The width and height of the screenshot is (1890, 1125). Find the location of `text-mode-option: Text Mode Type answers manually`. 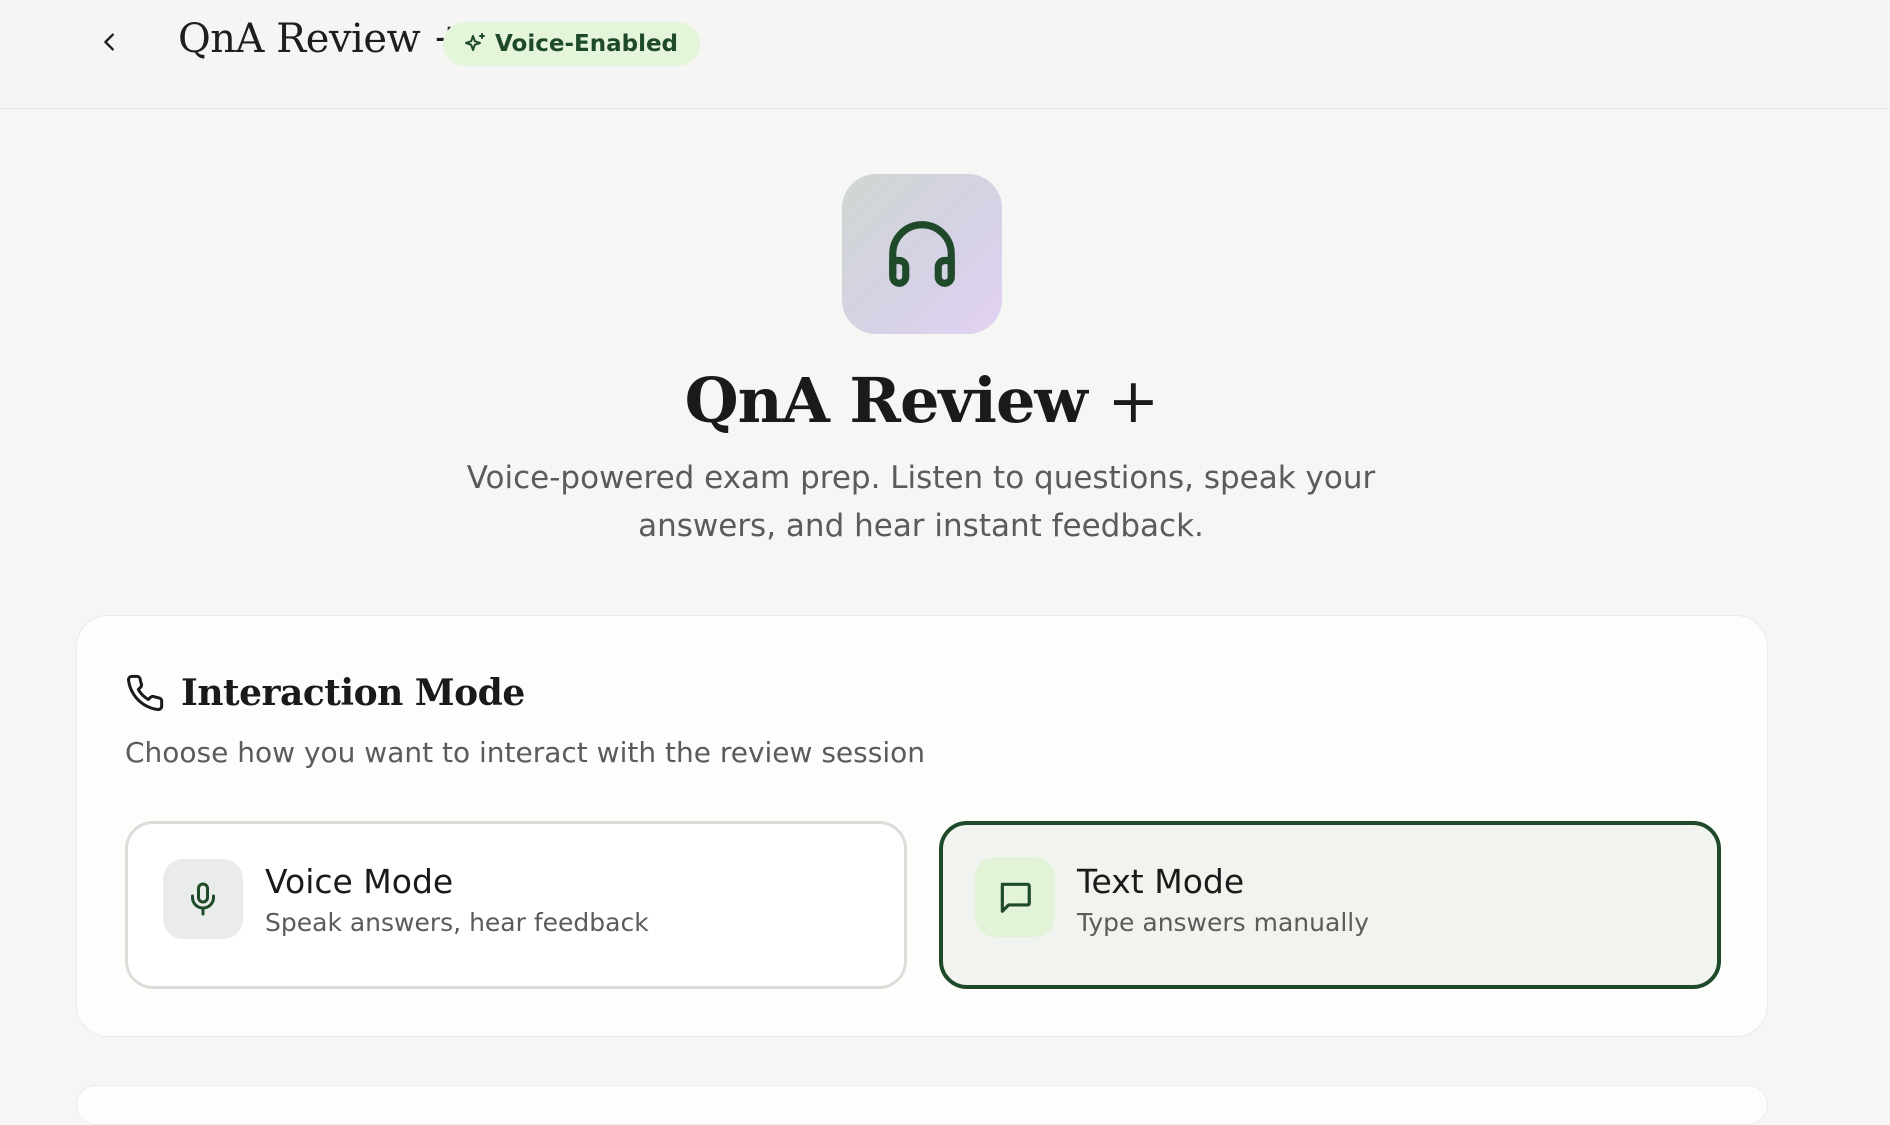

text-mode-option: Text Mode Type answers manually is located at coordinates (1330, 905).